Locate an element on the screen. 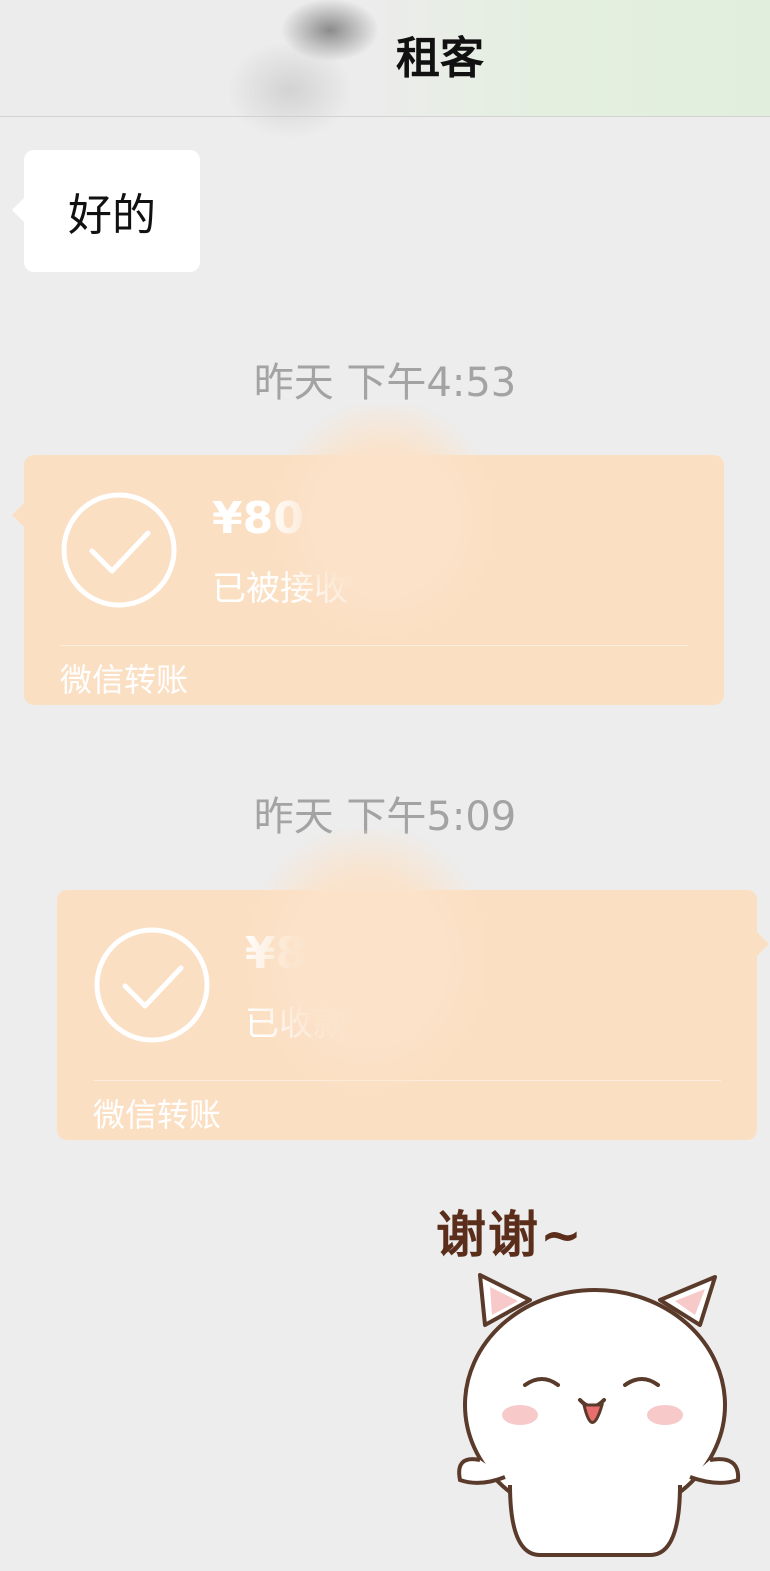 This screenshot has width=770, height=1571. chat-header: 租客 is located at coordinates (385, 85).